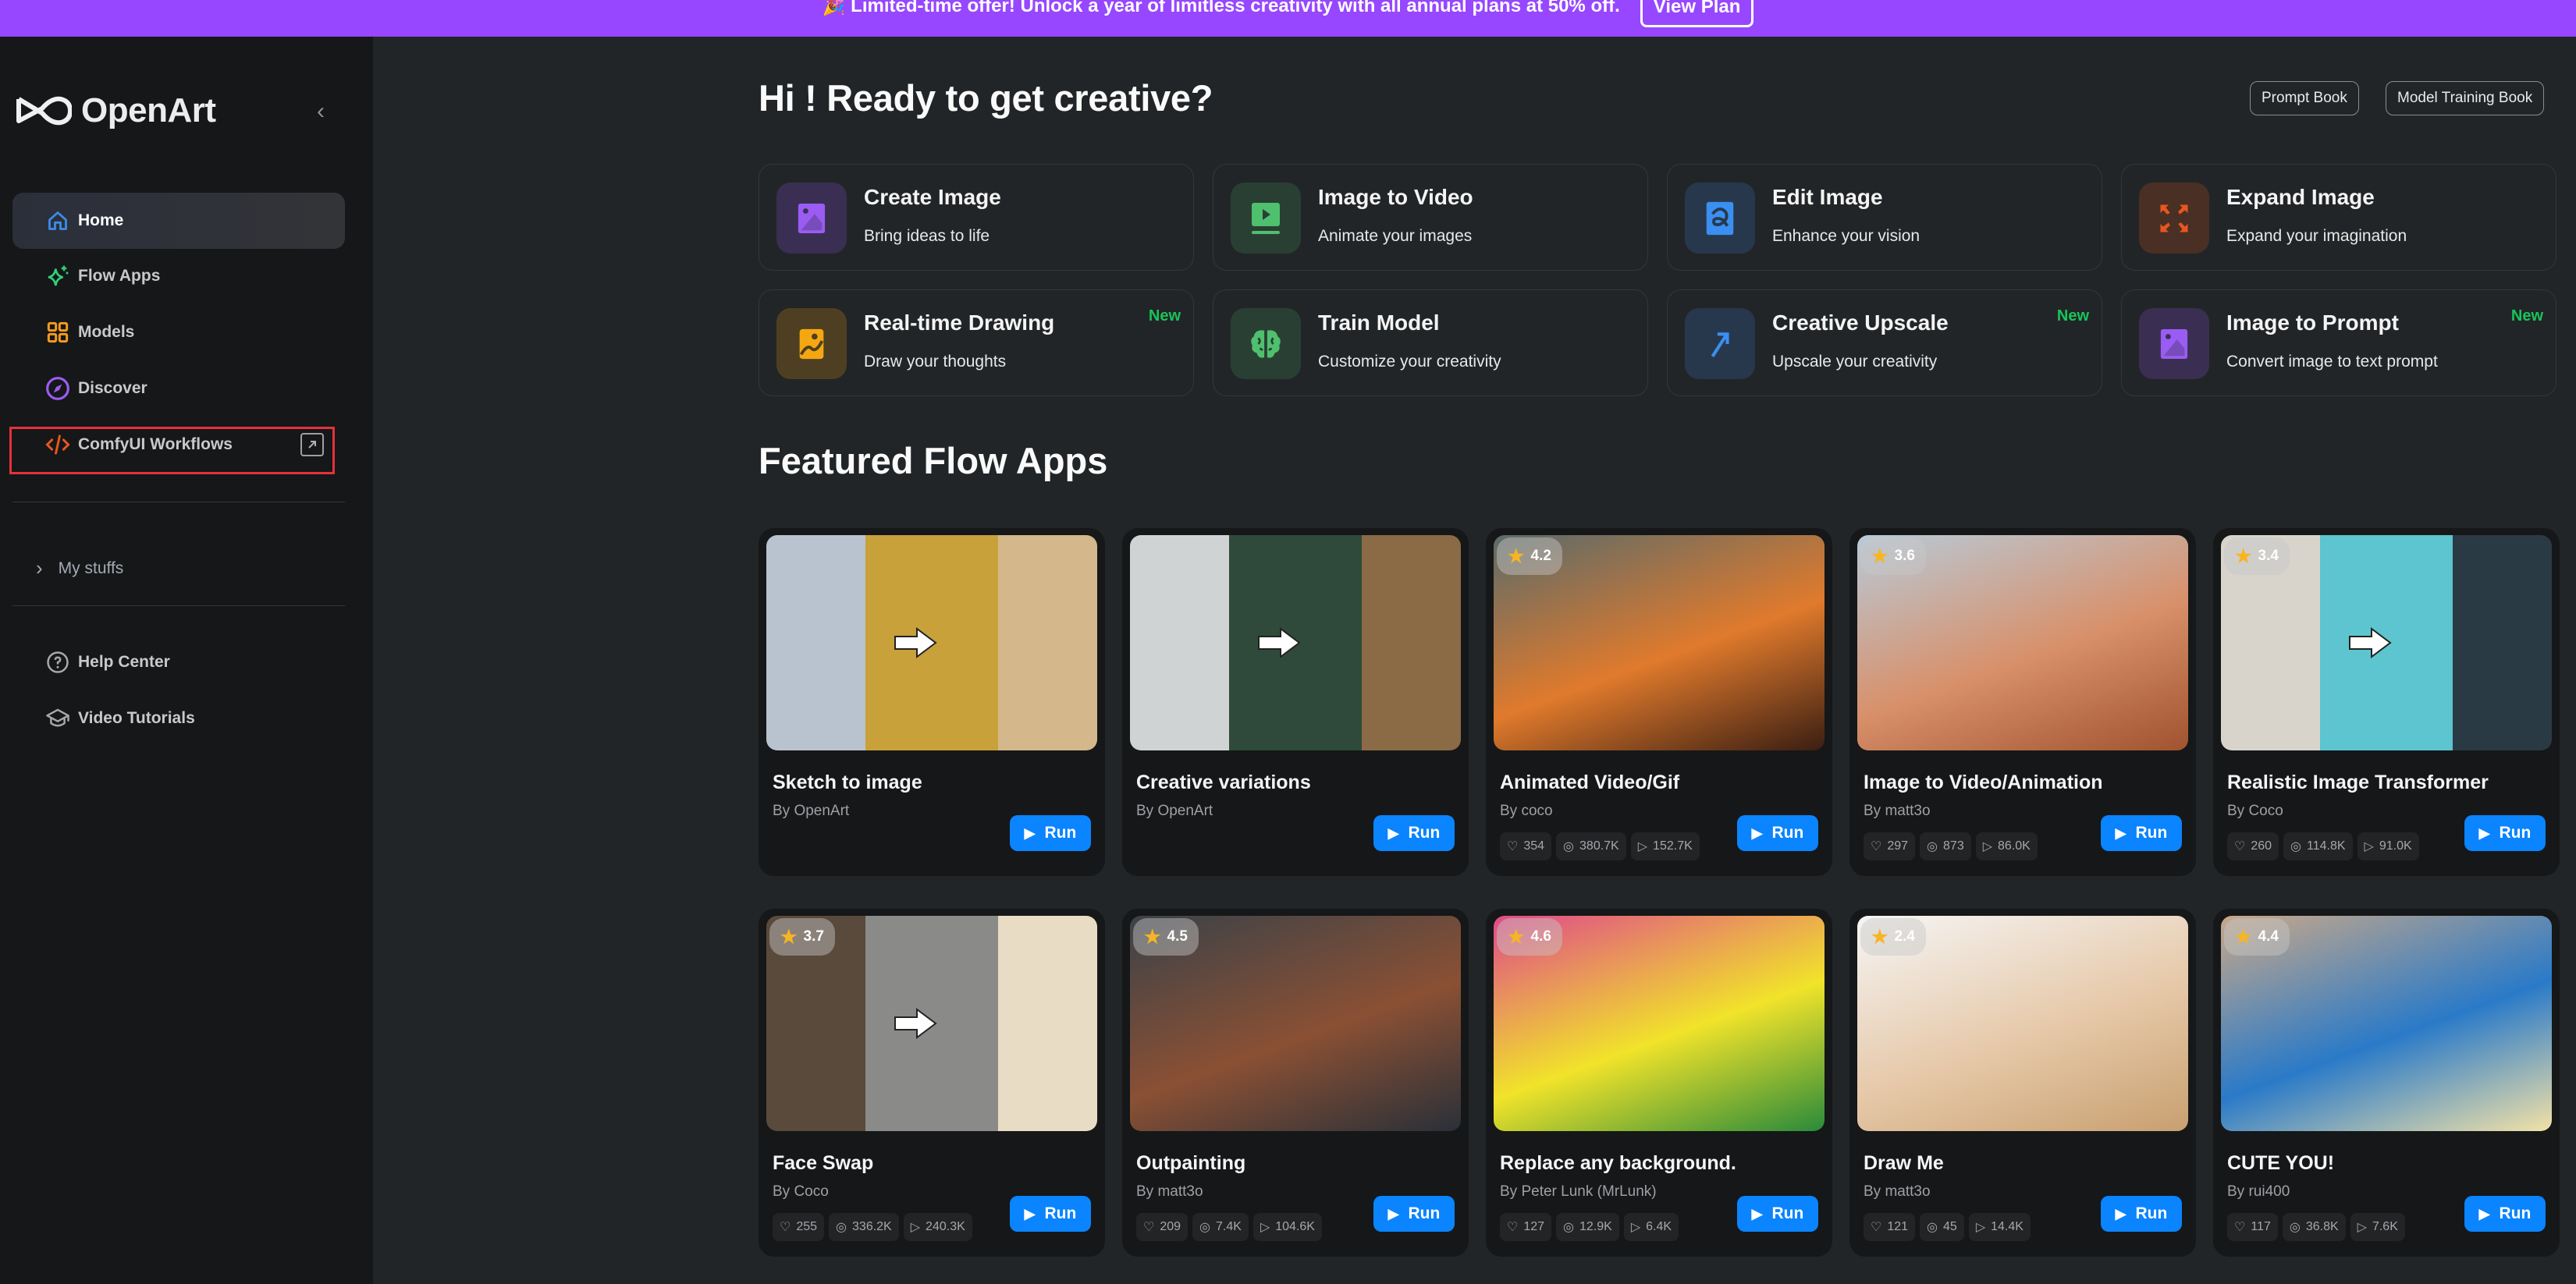 The width and height of the screenshot is (2576, 1284). I want to click on likes-stat: ♡ 117, so click(2252, 1227).